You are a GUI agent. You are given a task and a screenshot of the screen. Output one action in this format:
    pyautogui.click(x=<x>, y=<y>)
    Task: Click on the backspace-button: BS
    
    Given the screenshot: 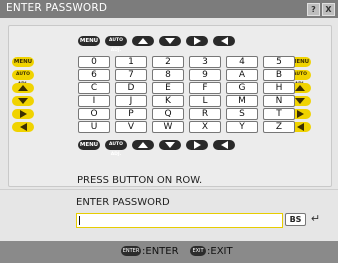 What is the action you would take?
    pyautogui.click(x=295, y=219)
    